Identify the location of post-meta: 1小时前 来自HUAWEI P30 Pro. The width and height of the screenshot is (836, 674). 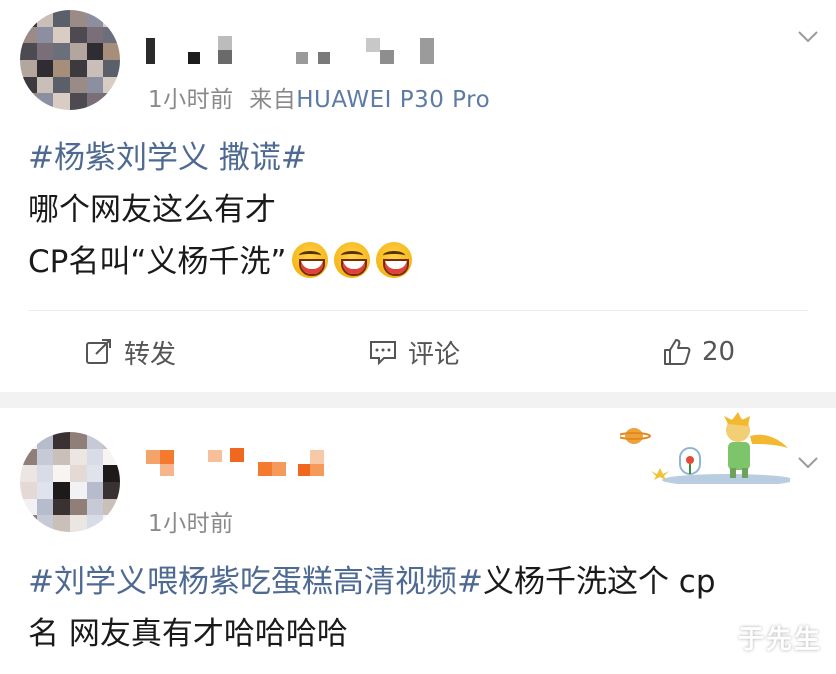
(319, 97).